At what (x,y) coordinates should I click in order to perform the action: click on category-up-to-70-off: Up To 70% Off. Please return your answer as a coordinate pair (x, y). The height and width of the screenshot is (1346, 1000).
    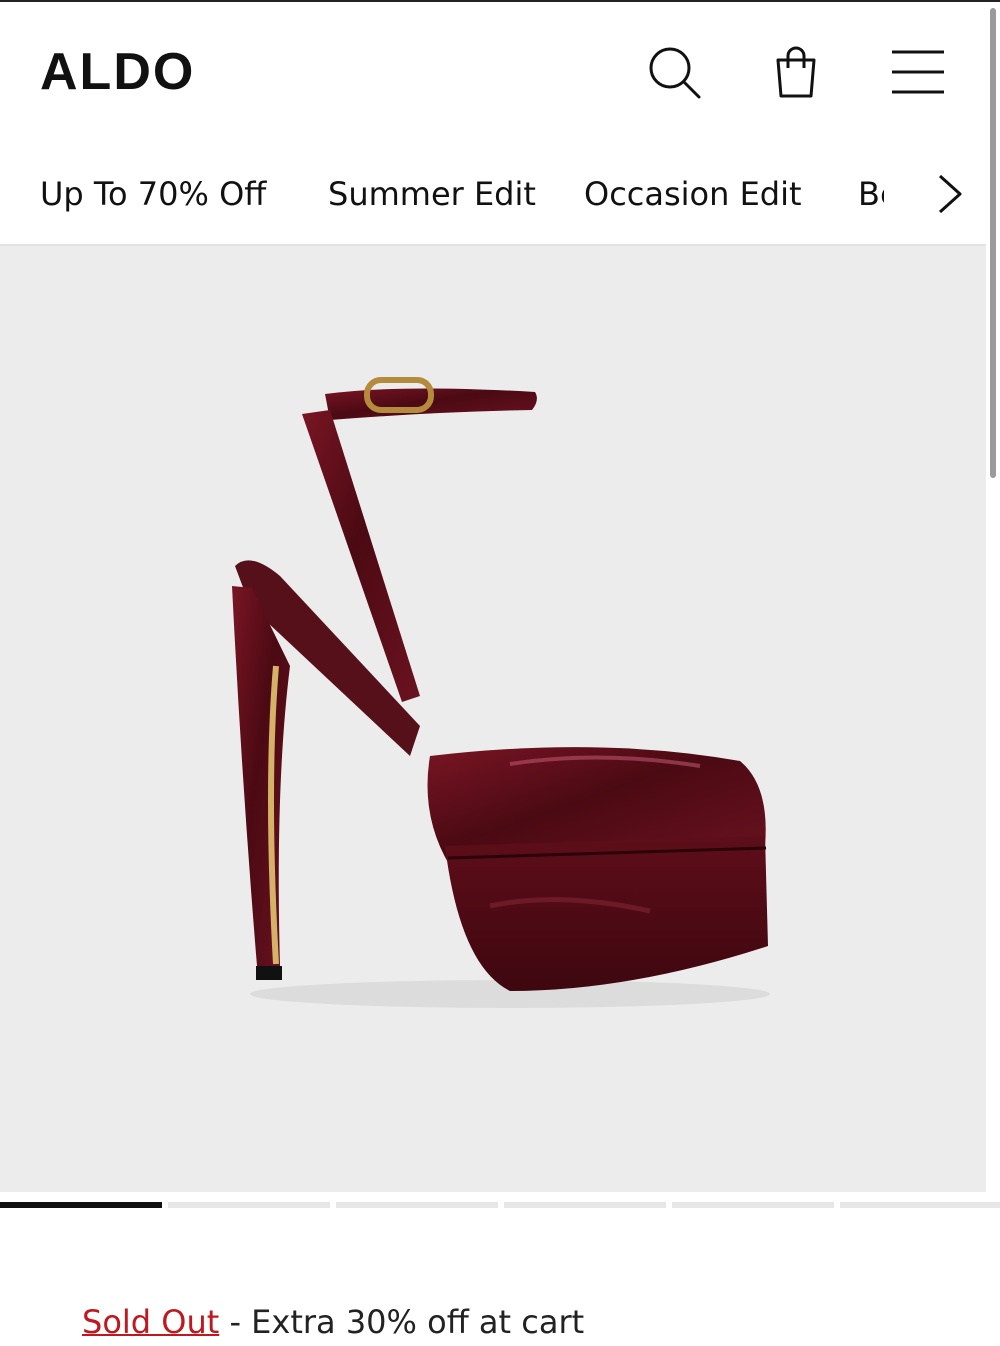
    Looking at the image, I should click on (153, 194).